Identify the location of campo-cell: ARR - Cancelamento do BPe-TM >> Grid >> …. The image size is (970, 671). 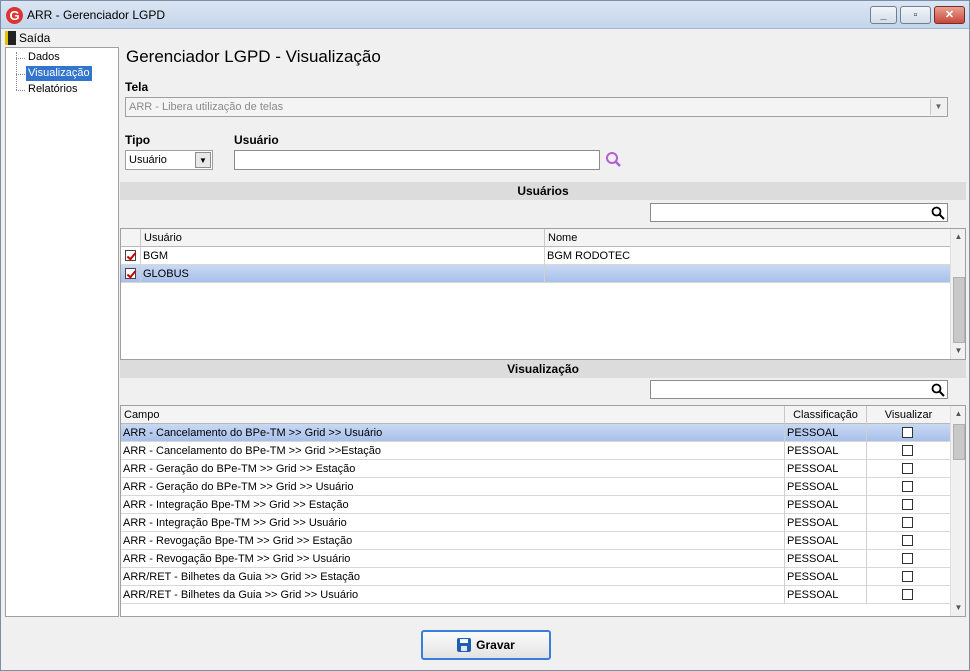
(453, 433).